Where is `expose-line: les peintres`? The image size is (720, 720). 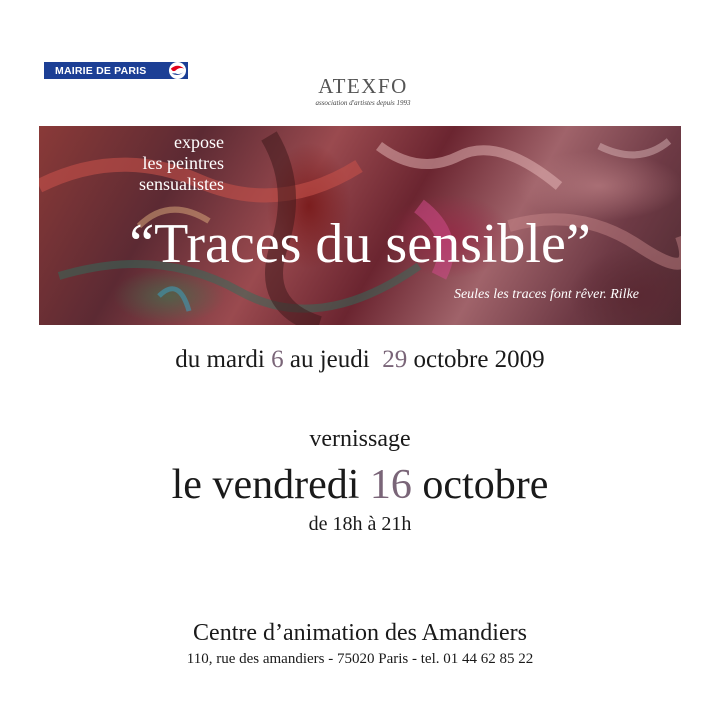
expose-line: les peintres is located at coordinates (183, 163).